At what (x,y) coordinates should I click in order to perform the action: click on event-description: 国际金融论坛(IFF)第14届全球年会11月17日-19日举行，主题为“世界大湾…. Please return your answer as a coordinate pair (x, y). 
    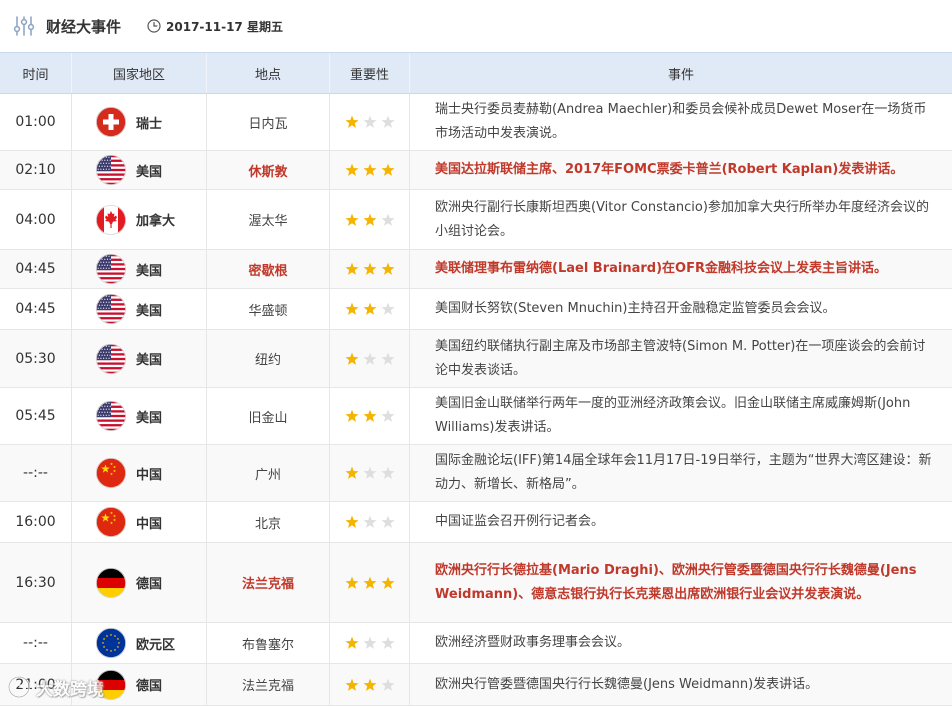
    Looking at the image, I should click on (683, 472).